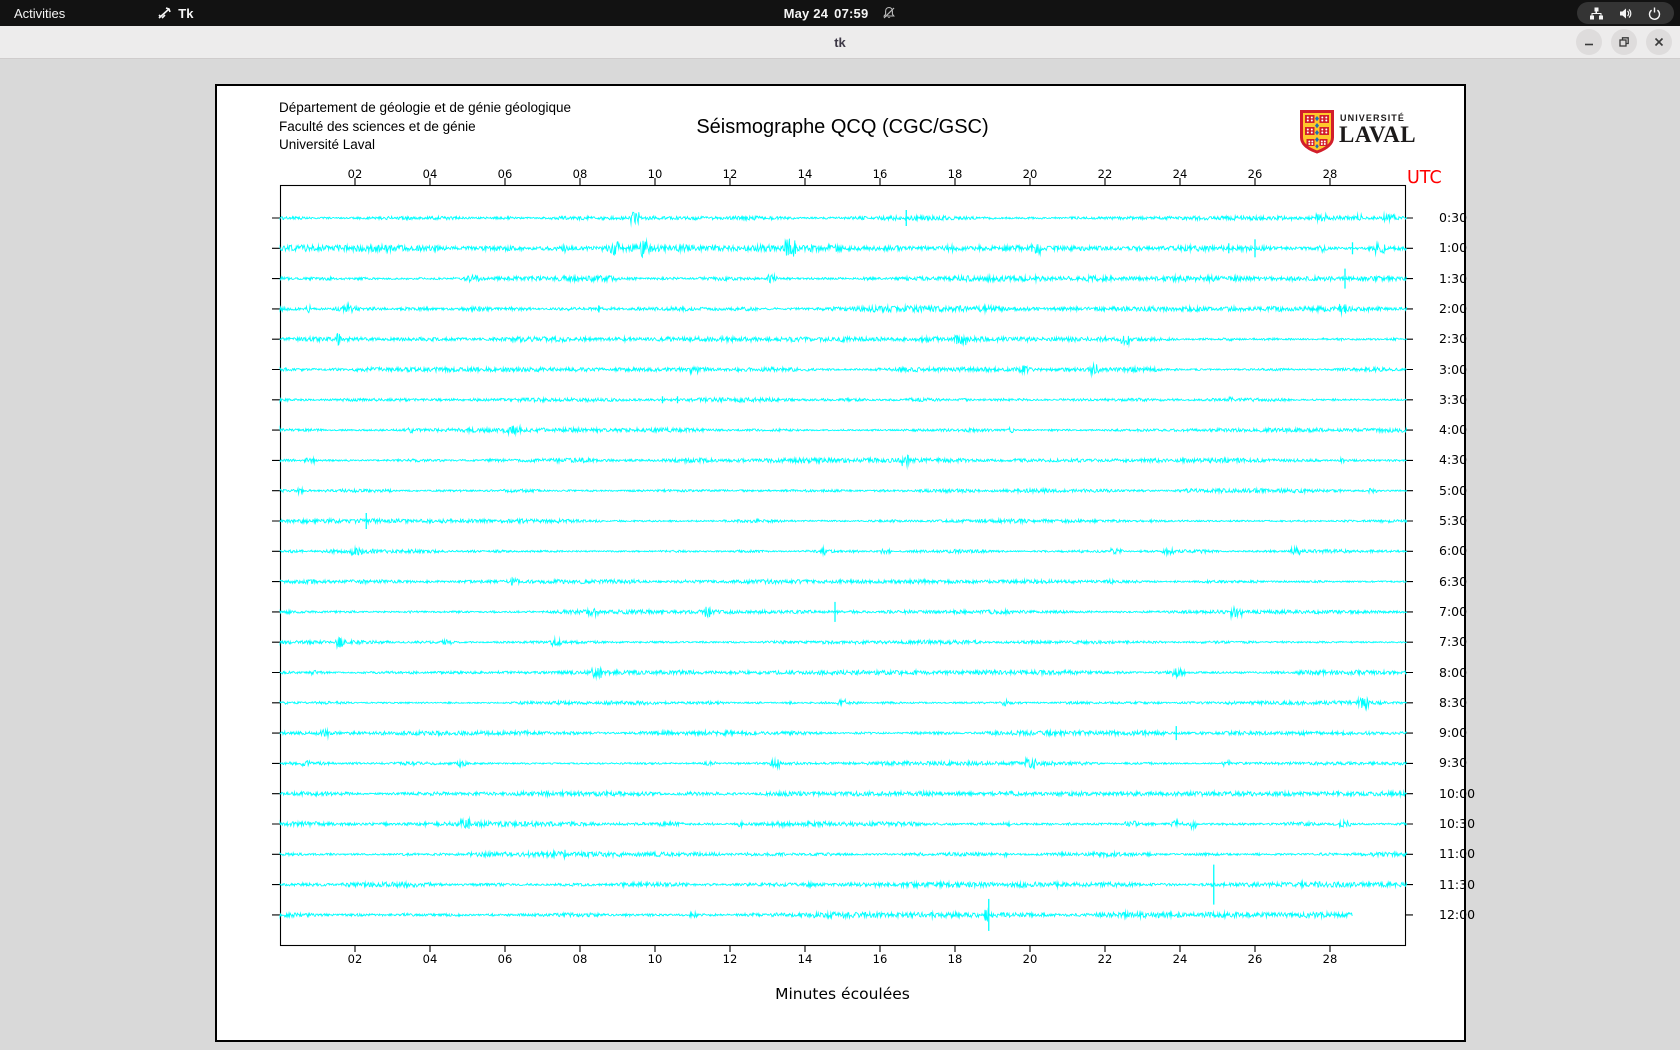 The width and height of the screenshot is (1680, 1050). Describe the element at coordinates (355, 959) in the screenshot. I see `x-tick-label-bottom: 02` at that location.